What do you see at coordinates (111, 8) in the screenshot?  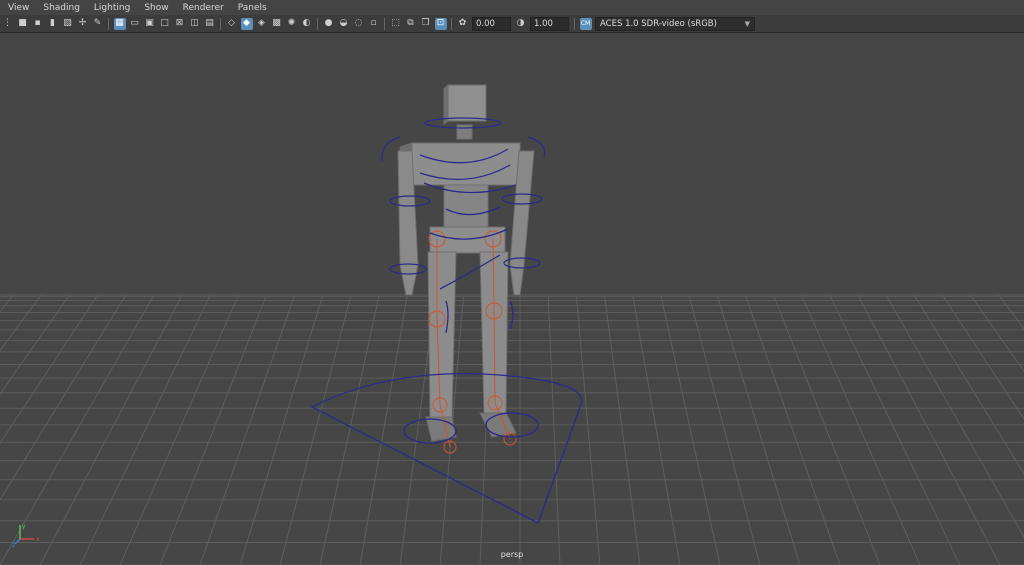 I see `menu-lighting: Lighting` at bounding box center [111, 8].